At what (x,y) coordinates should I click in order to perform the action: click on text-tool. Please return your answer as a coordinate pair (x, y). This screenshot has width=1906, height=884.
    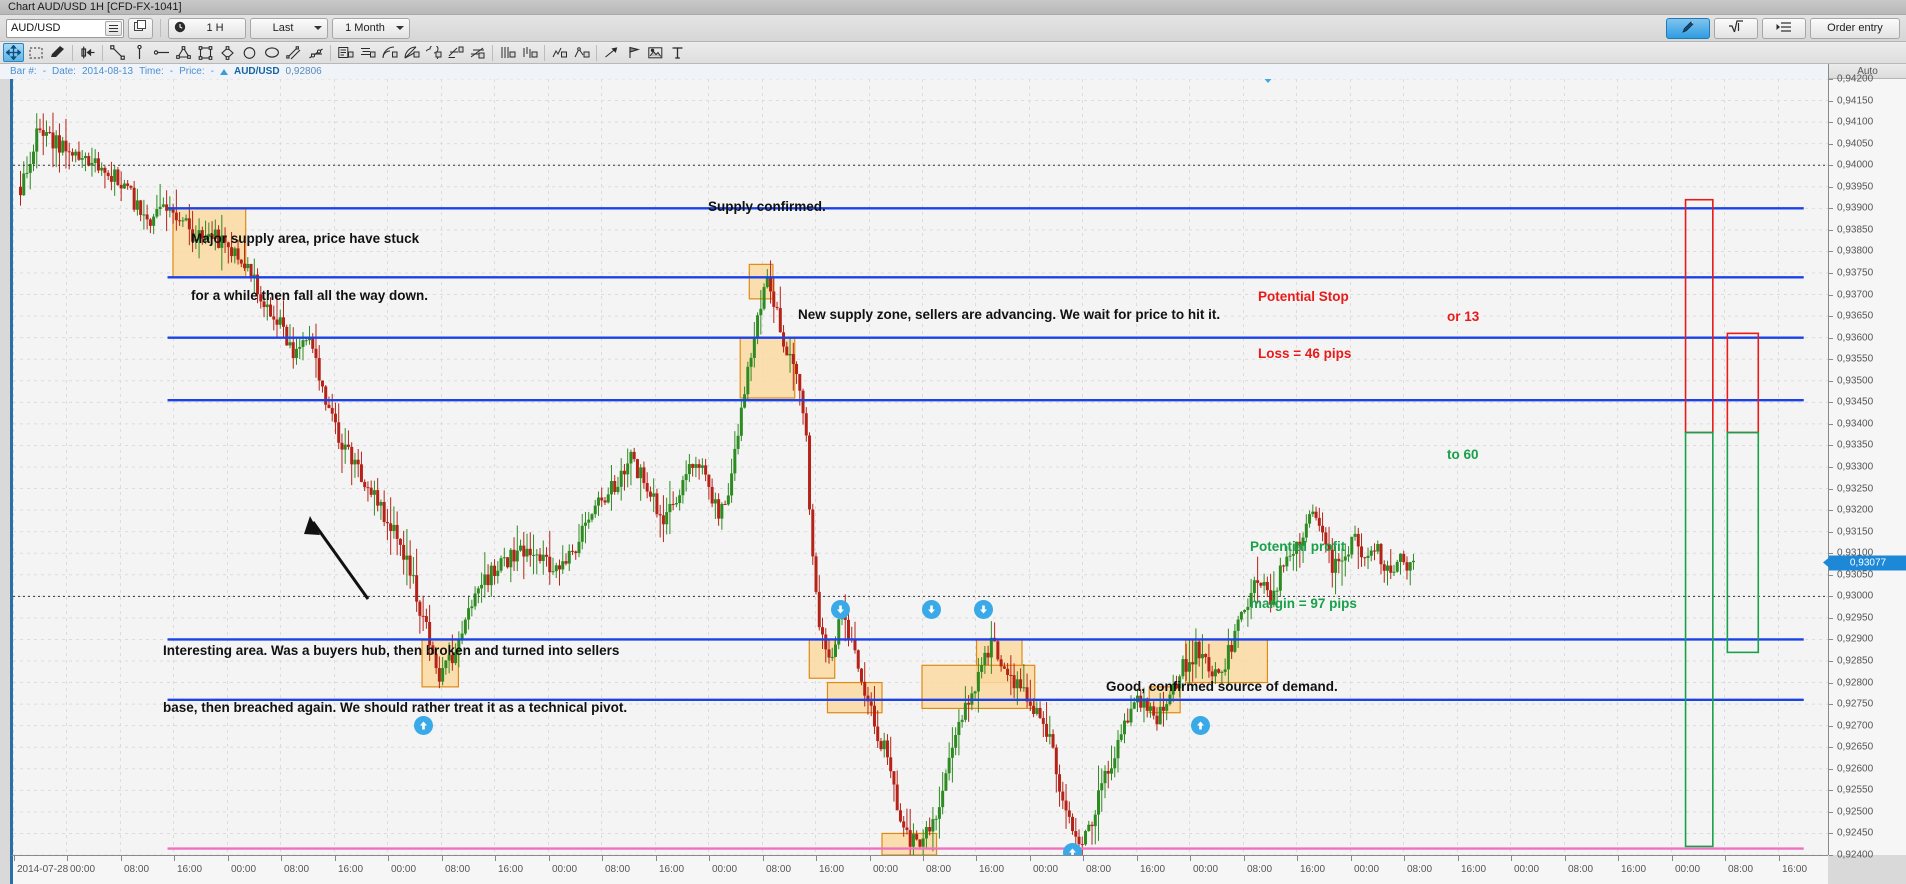
    Looking at the image, I should click on (677, 52).